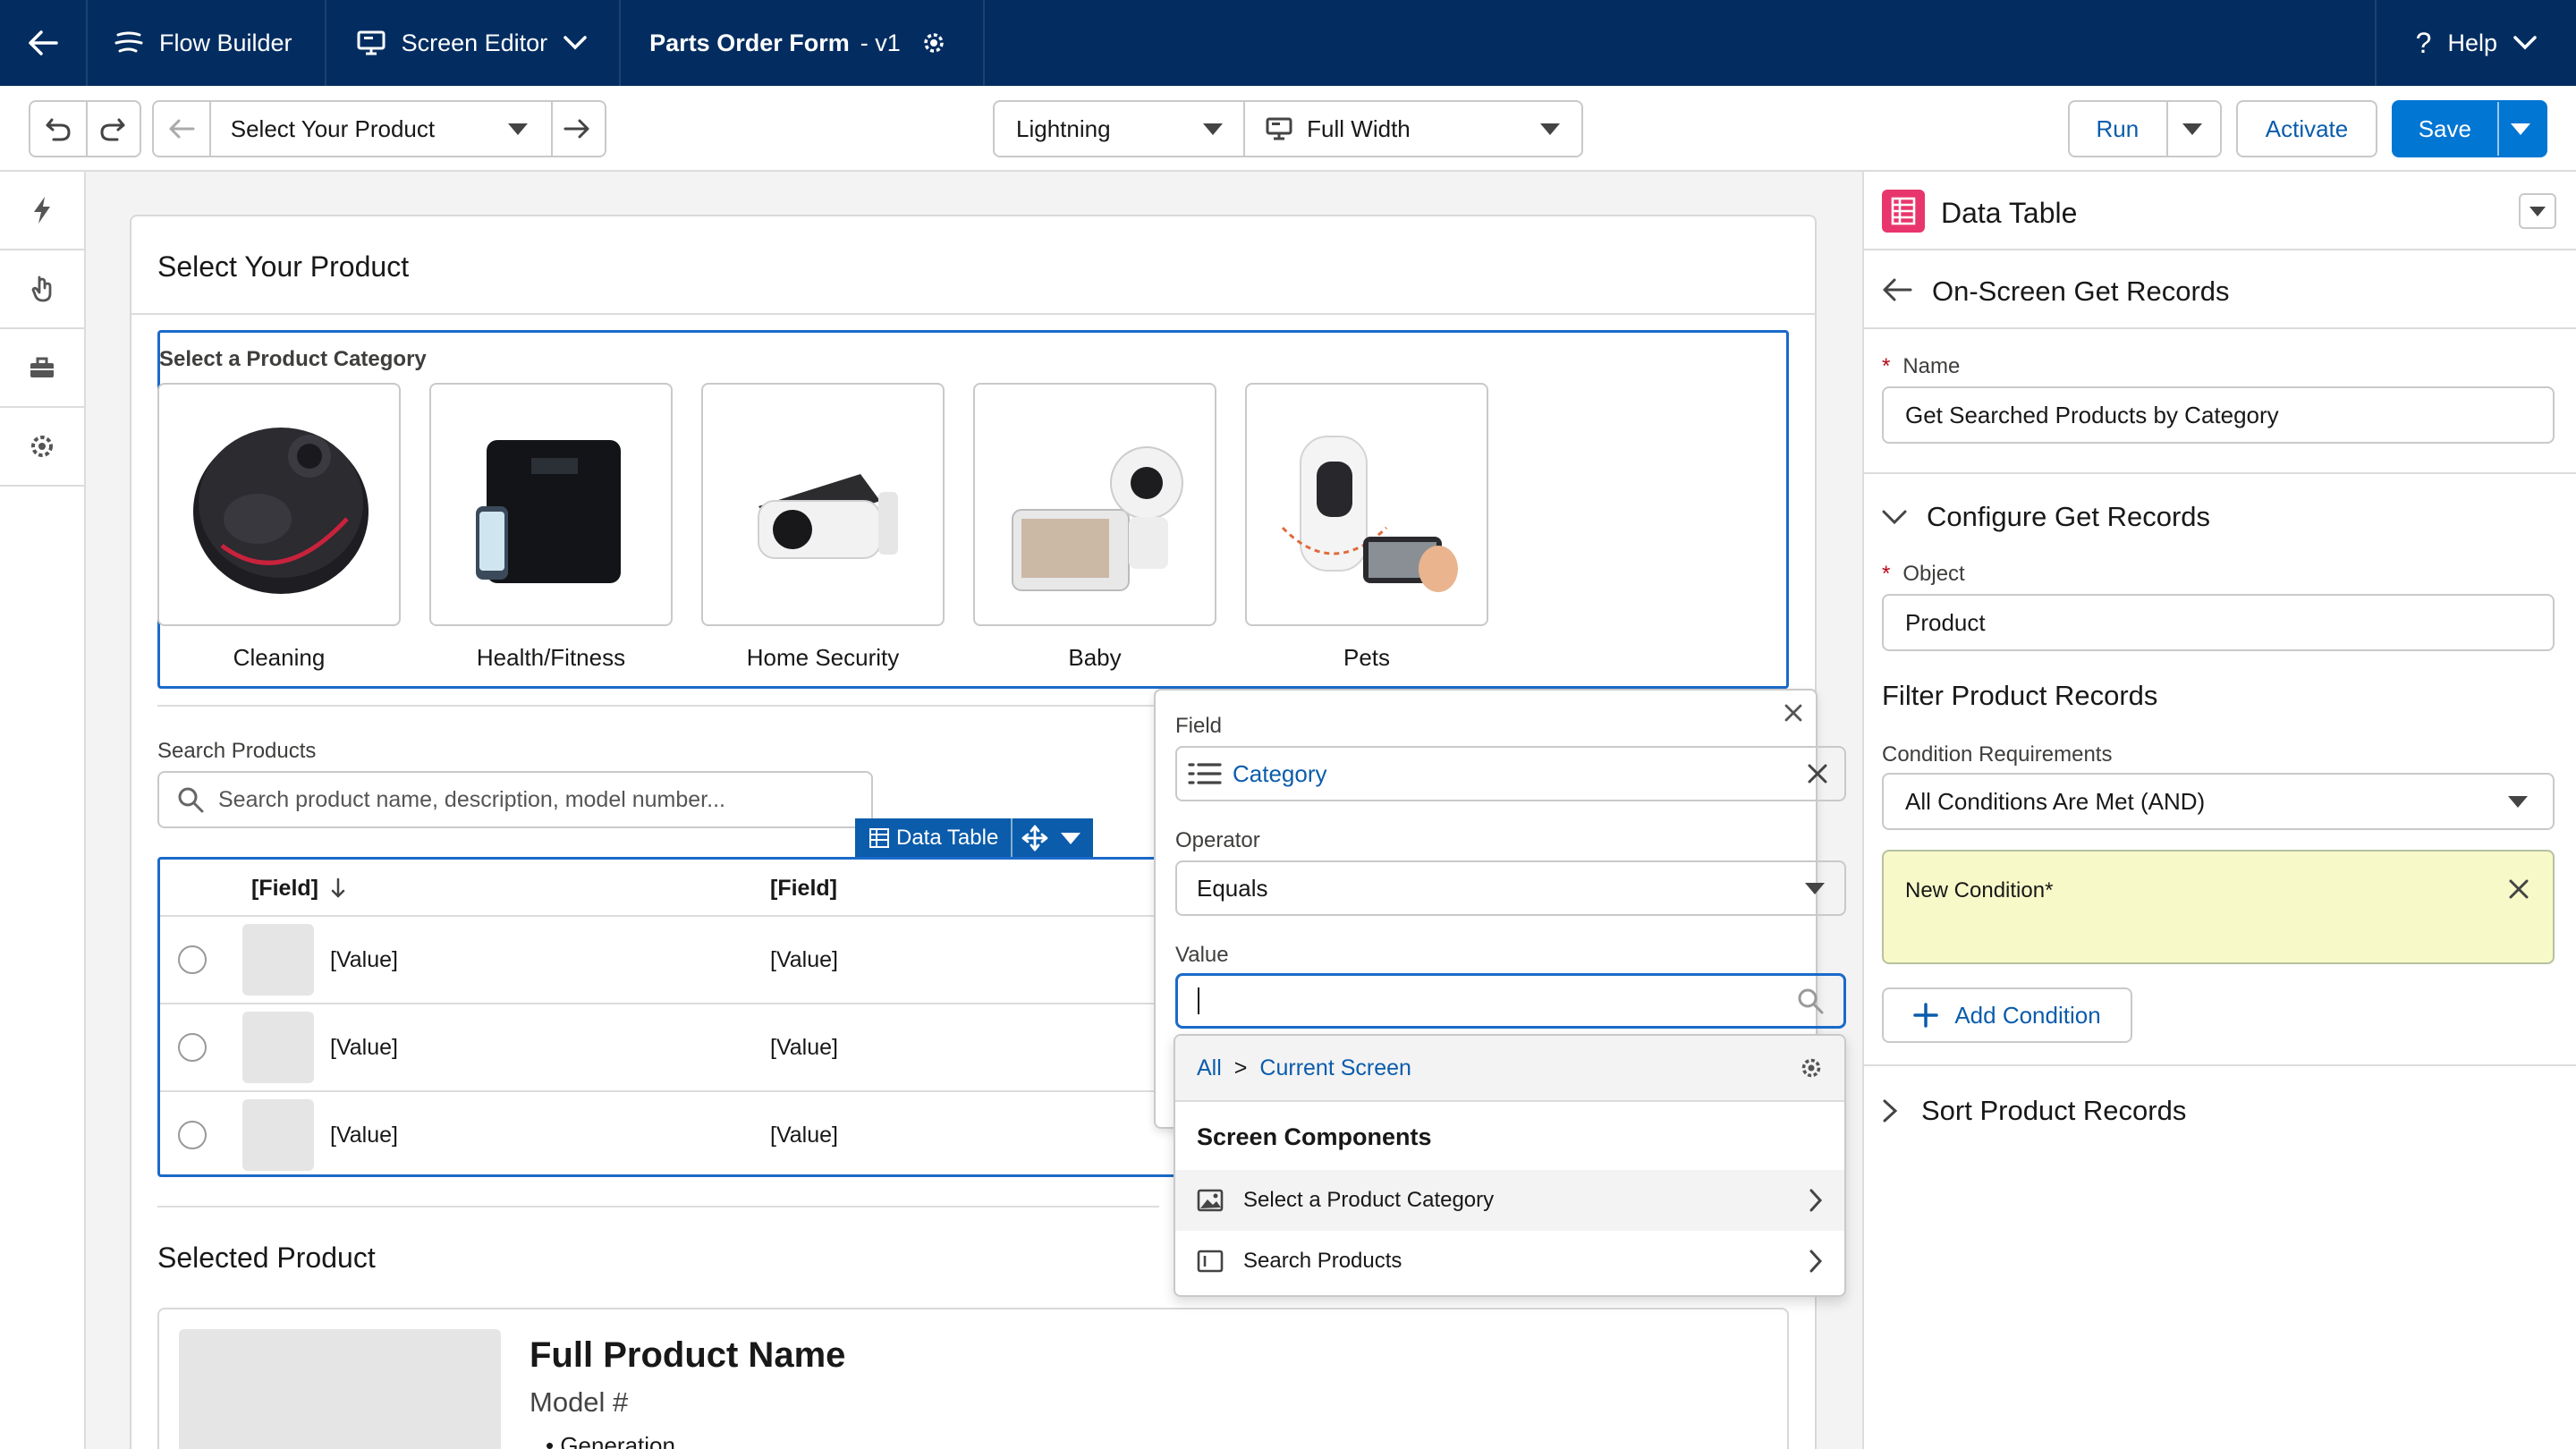  I want to click on rail-item-elements, so click(42, 211).